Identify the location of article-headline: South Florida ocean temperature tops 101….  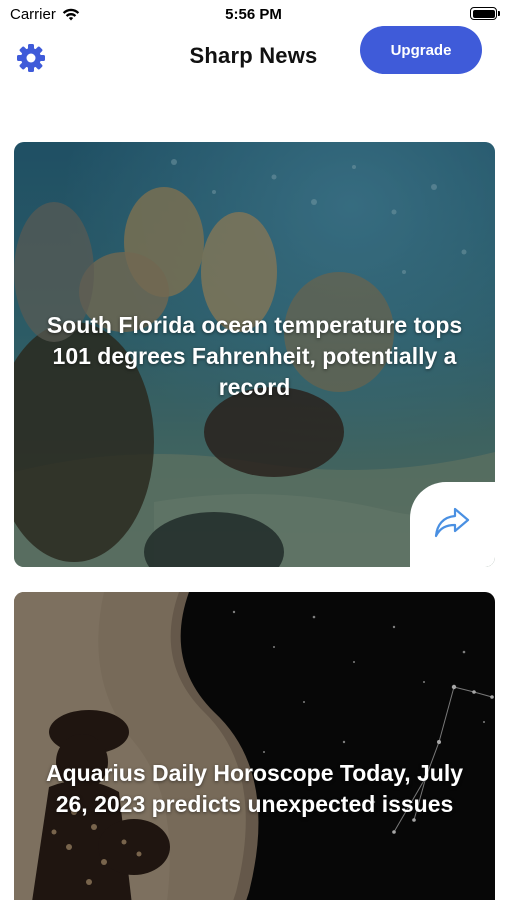
(254, 356).